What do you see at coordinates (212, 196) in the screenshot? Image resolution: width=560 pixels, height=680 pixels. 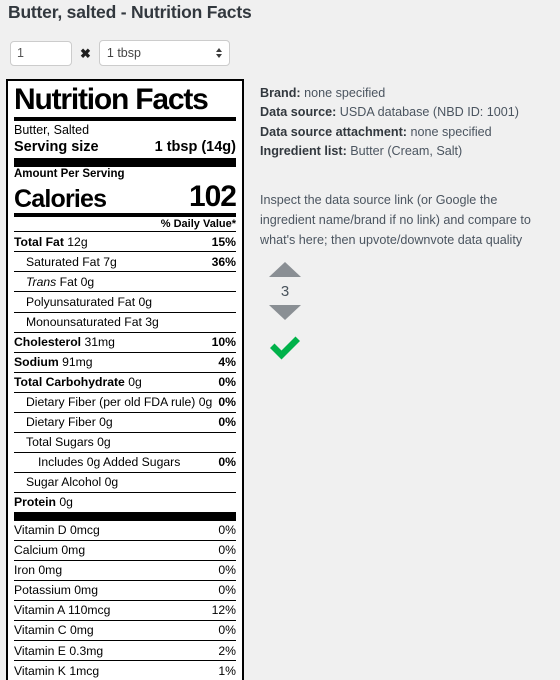 I see `calories-value: 102` at bounding box center [212, 196].